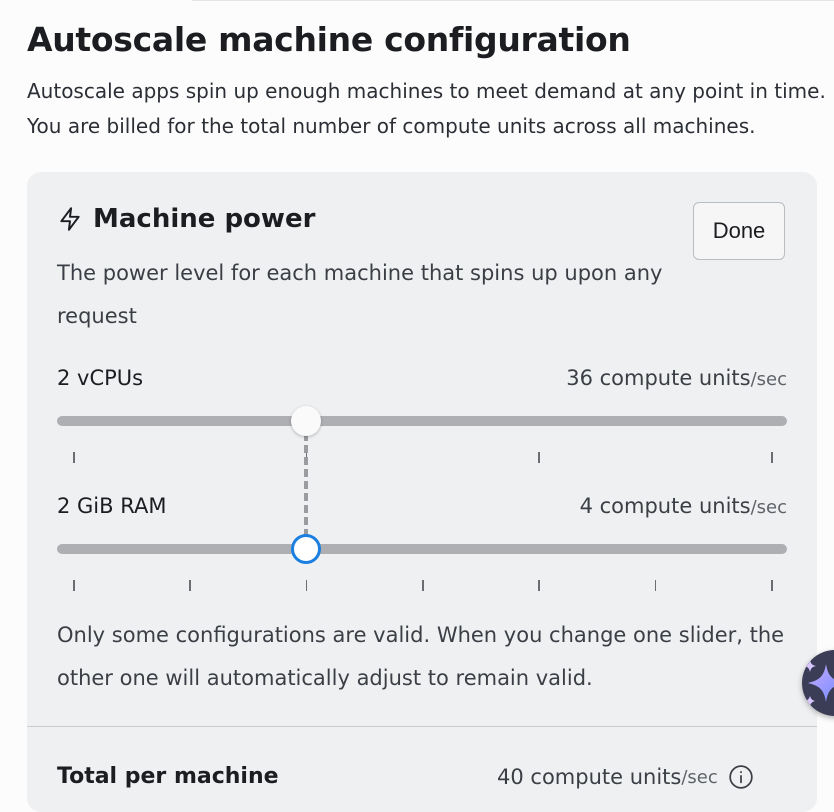 Image resolution: width=834 pixels, height=812 pixels. Describe the element at coordinates (658, 378) in the screenshot. I see `cpu-compute-value: 36 compute units` at that location.